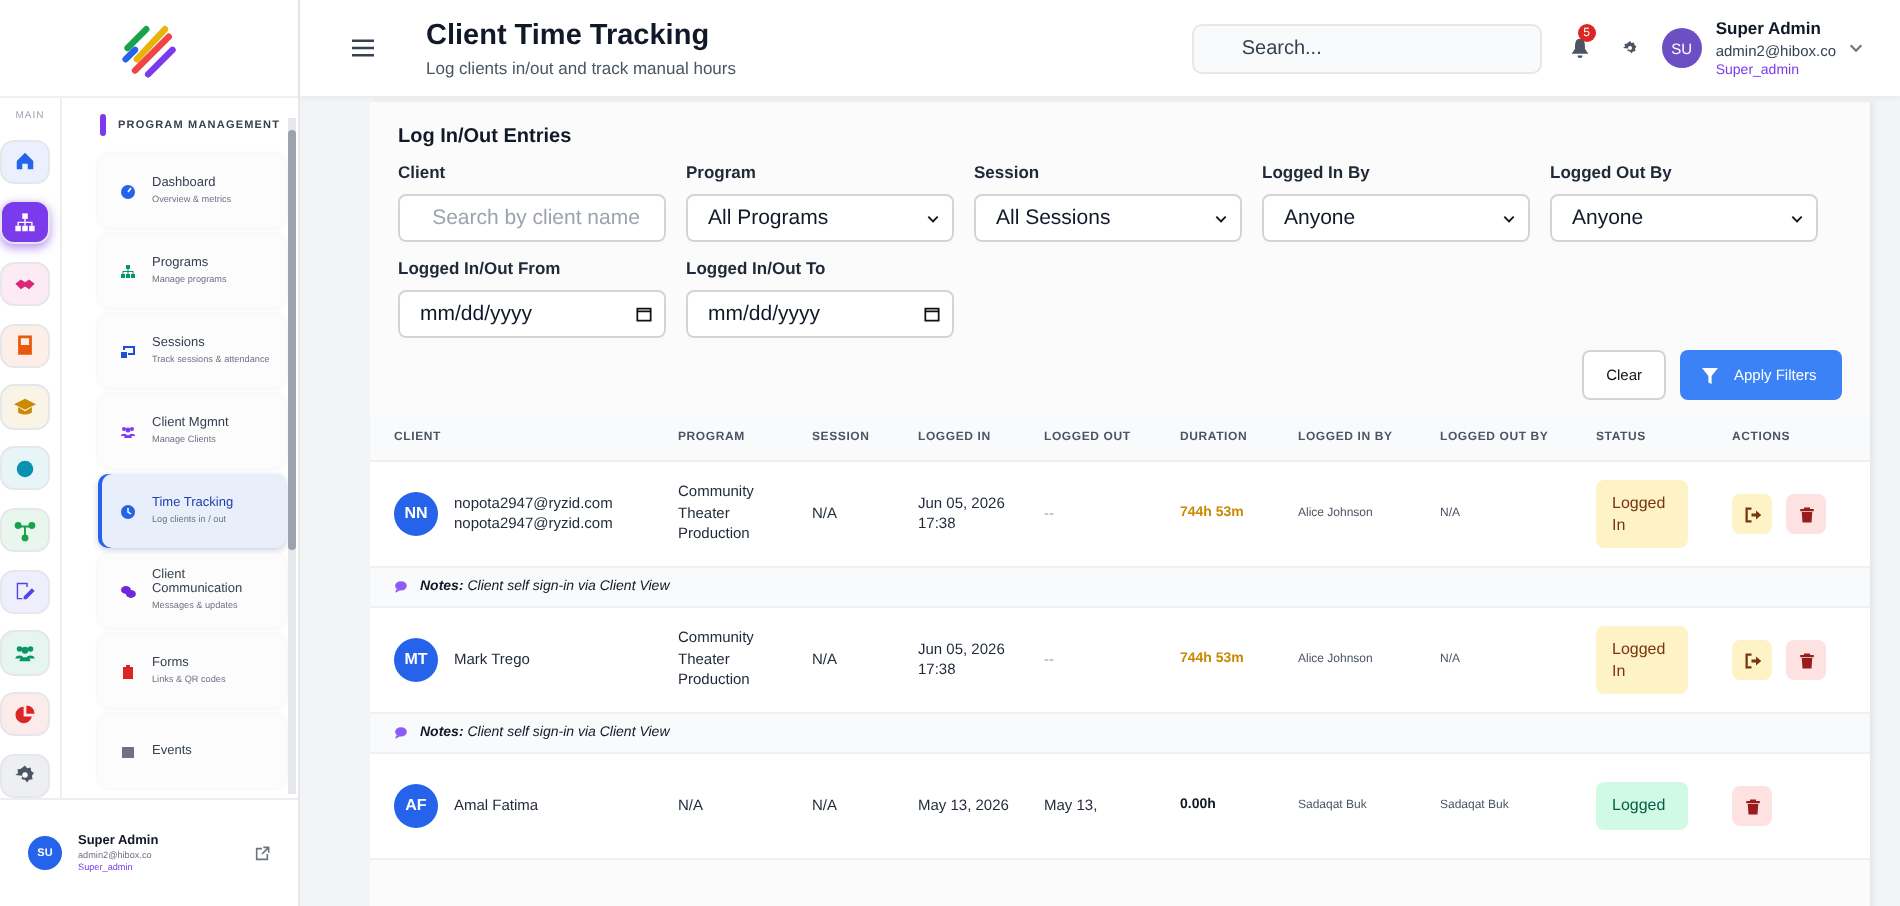 The height and width of the screenshot is (906, 1900). Describe the element at coordinates (423, 172) in the screenshot. I see `field-label: Client` at that location.